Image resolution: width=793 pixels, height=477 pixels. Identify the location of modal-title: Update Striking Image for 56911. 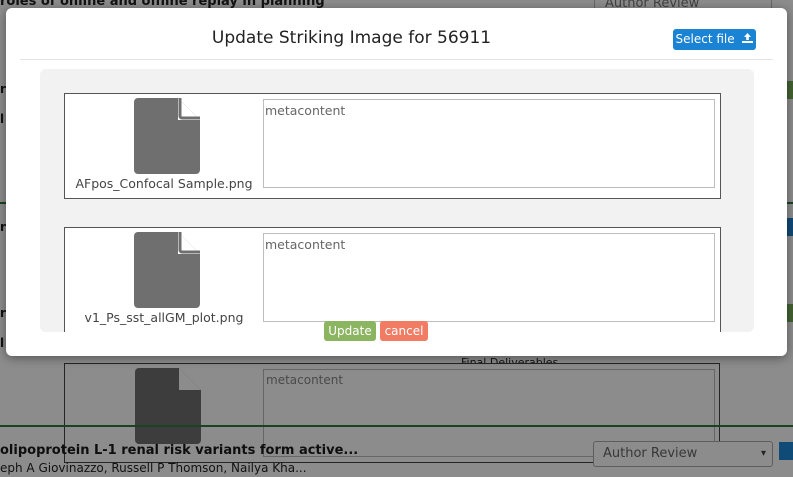
(351, 38).